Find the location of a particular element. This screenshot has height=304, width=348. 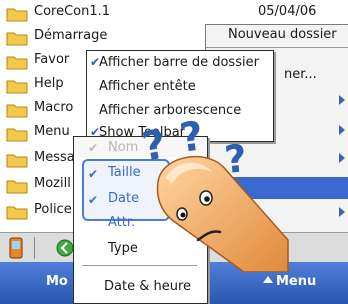

sort-type-item: Type is located at coordinates (123, 248).